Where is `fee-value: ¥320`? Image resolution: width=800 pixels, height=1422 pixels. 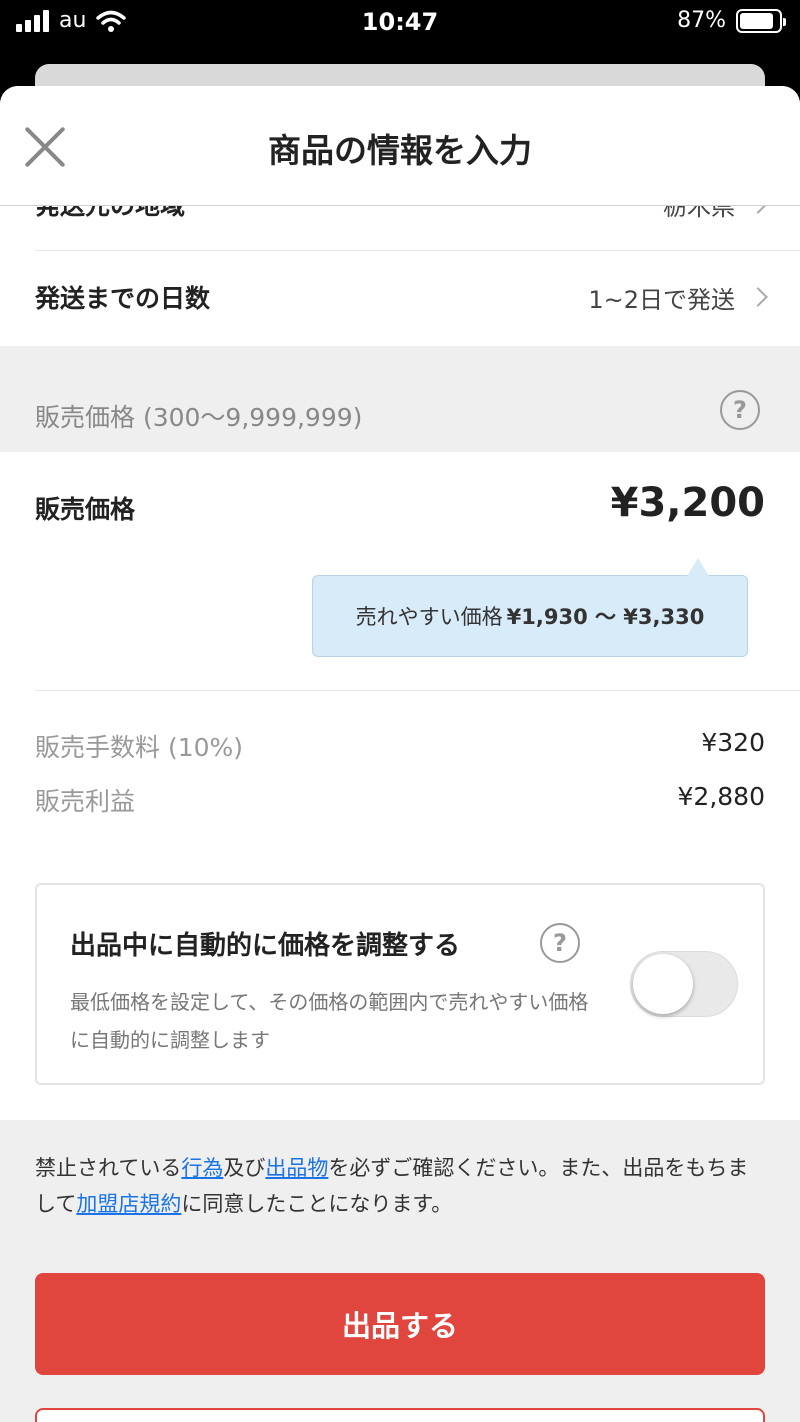
fee-value: ¥320 is located at coordinates (733, 742).